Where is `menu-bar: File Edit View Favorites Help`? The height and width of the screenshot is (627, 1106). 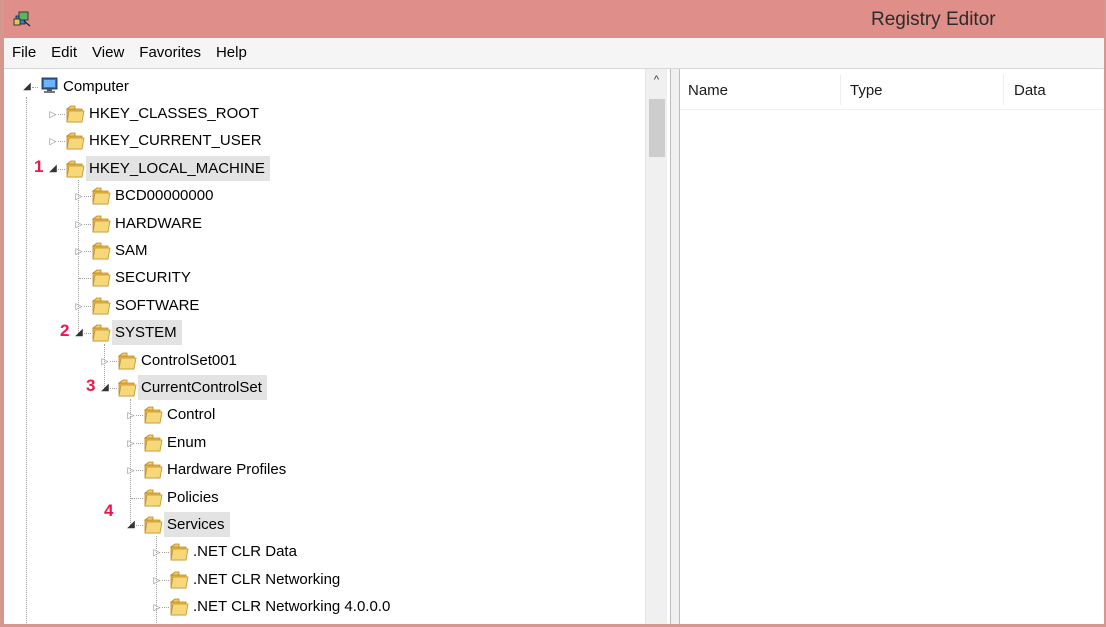
menu-bar: File Edit View Favorites Help is located at coordinates (554, 53).